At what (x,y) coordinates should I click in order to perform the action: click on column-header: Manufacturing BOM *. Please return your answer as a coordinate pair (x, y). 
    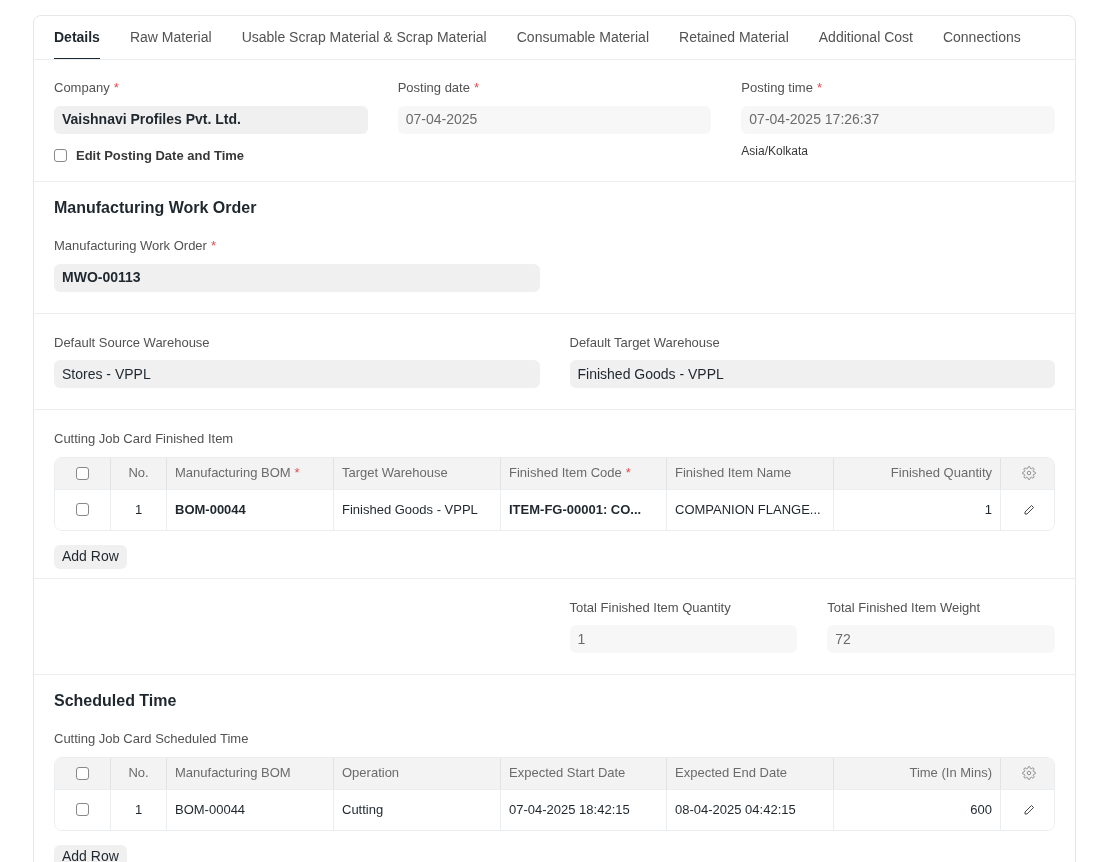
    Looking at the image, I should click on (250, 473).